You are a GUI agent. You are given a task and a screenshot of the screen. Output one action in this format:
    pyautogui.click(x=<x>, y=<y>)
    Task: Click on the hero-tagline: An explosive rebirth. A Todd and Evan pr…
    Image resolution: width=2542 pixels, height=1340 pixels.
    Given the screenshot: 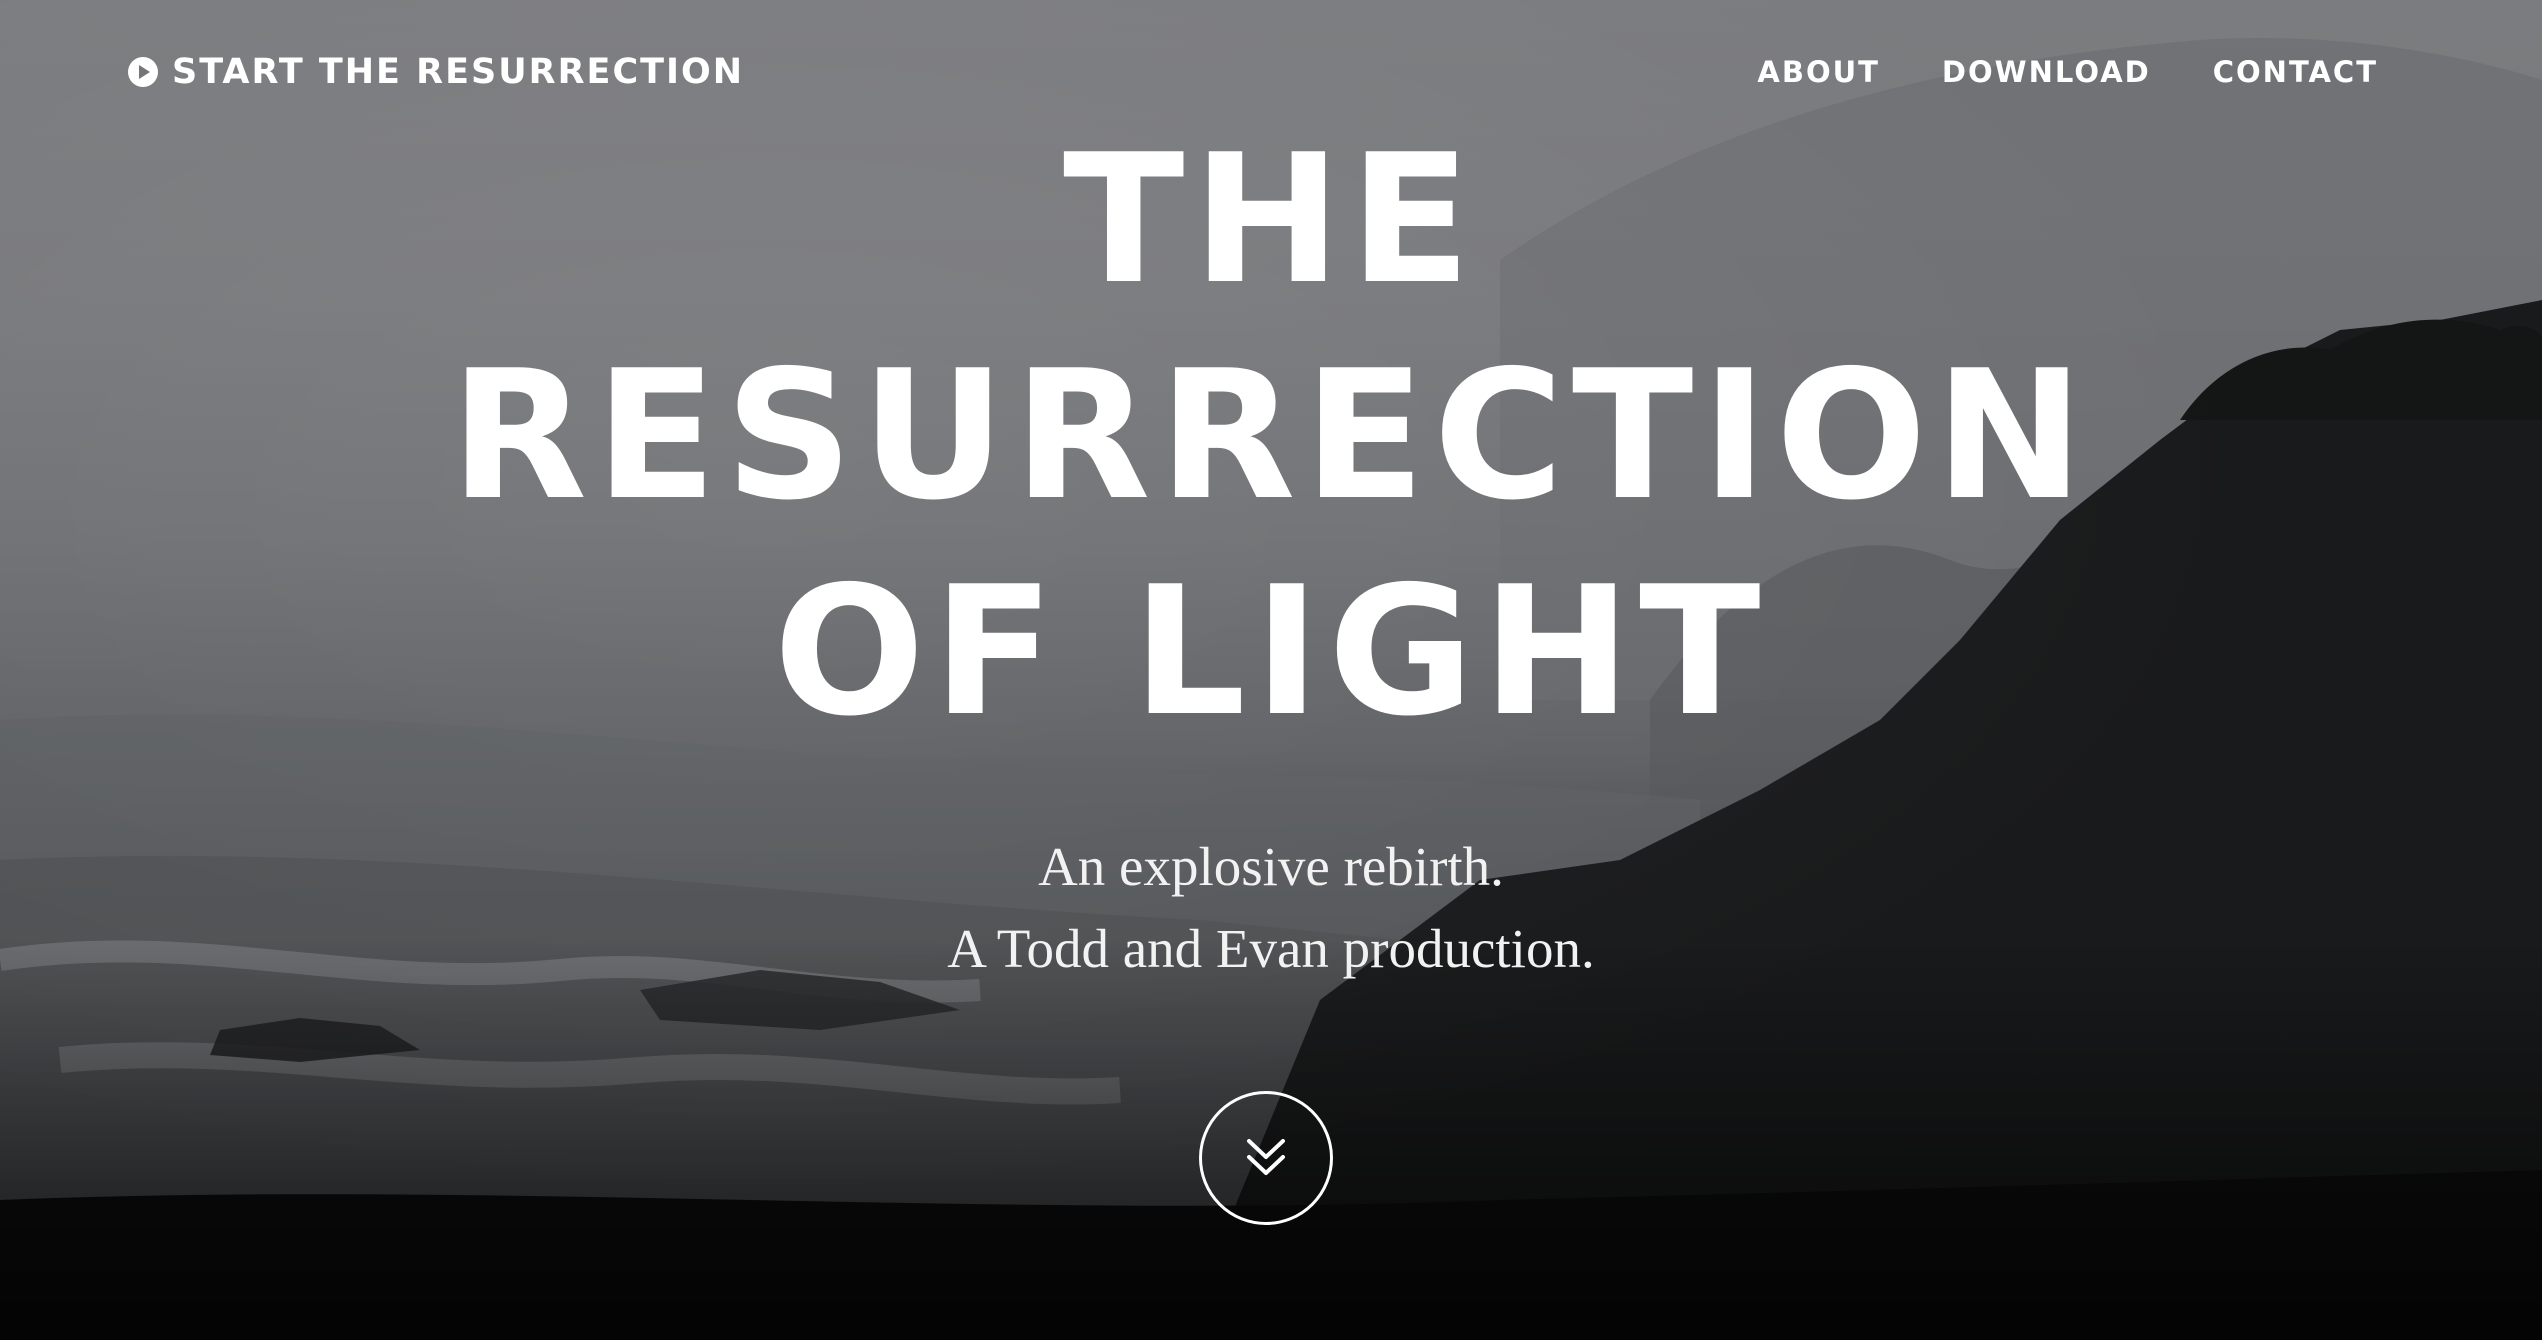 What is the action you would take?
    pyautogui.click(x=1271, y=908)
    